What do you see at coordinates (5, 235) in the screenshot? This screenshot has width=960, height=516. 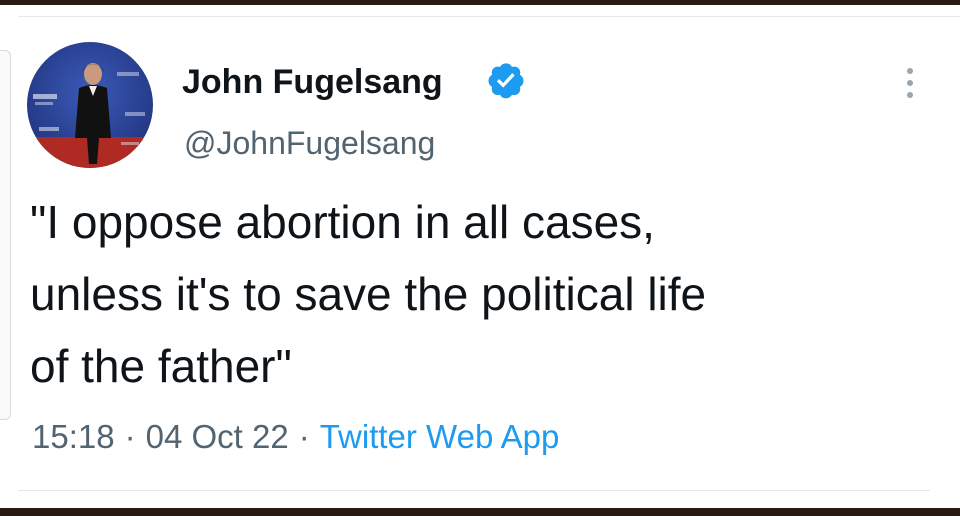 I see `left-panel-edge` at bounding box center [5, 235].